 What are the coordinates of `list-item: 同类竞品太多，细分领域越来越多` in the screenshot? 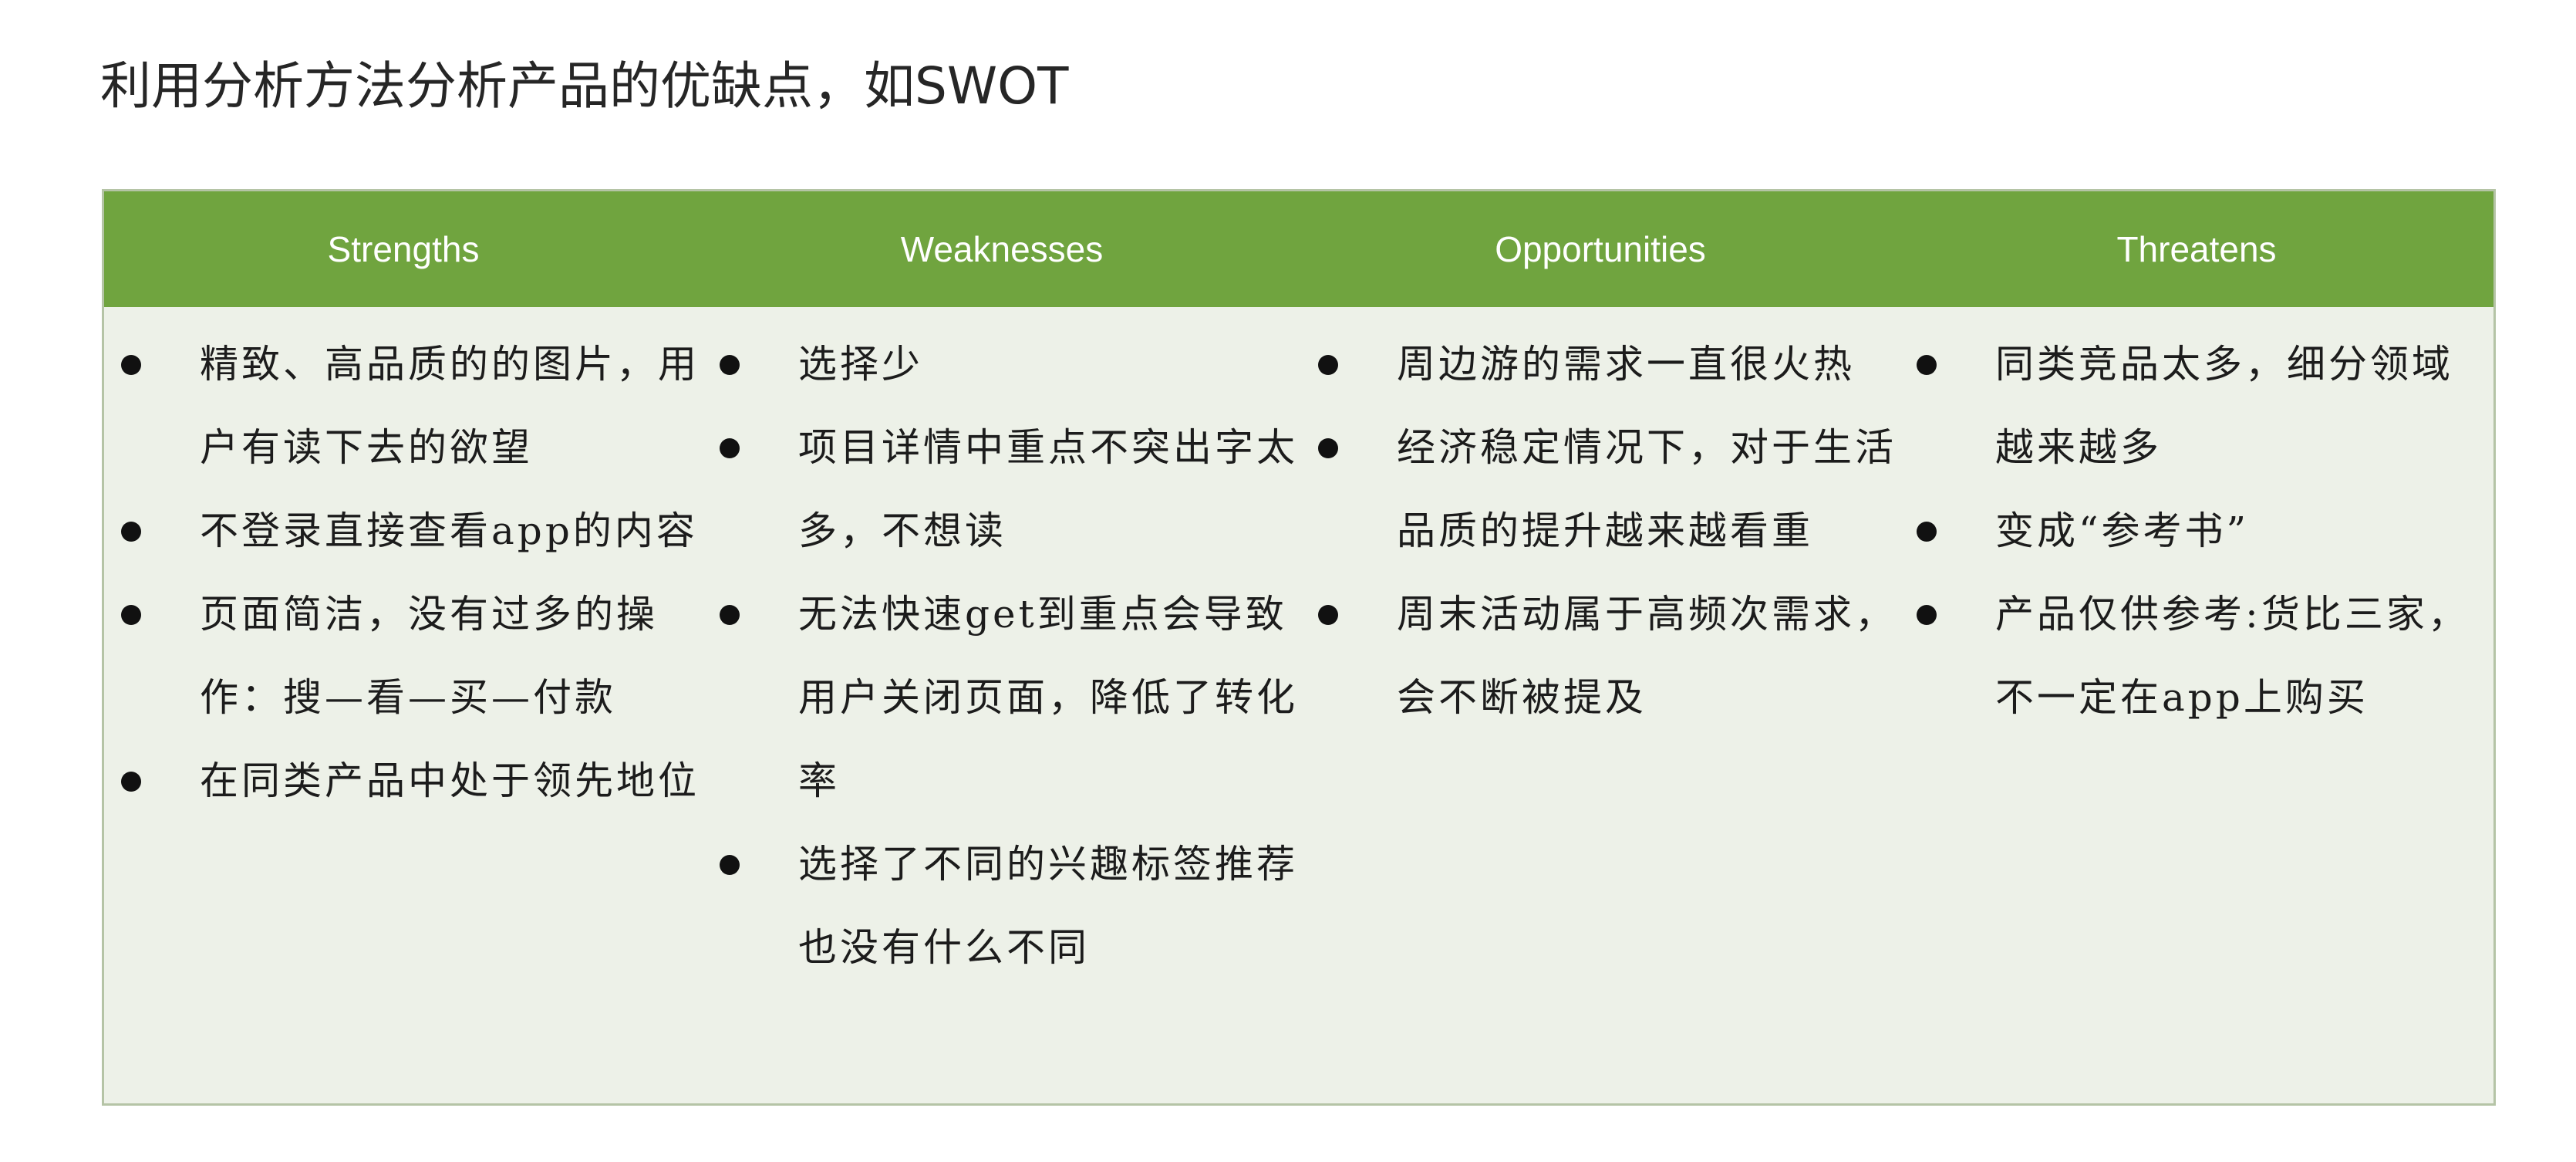 It's located at (2196, 406).